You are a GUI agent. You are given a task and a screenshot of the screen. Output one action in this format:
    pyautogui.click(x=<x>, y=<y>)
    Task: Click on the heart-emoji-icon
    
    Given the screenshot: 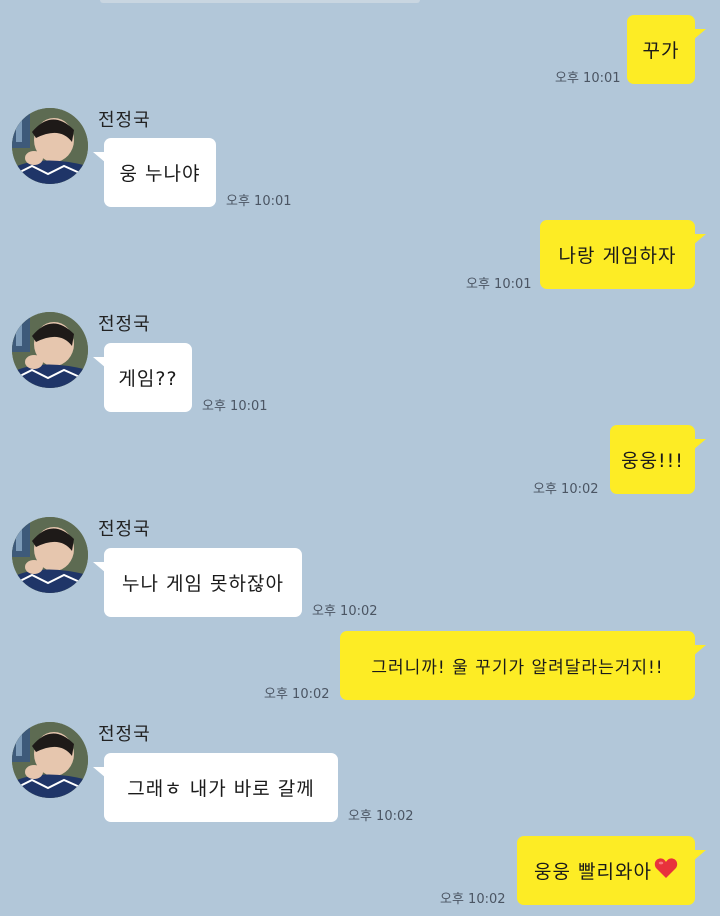 What is the action you would take?
    pyautogui.click(x=666, y=870)
    